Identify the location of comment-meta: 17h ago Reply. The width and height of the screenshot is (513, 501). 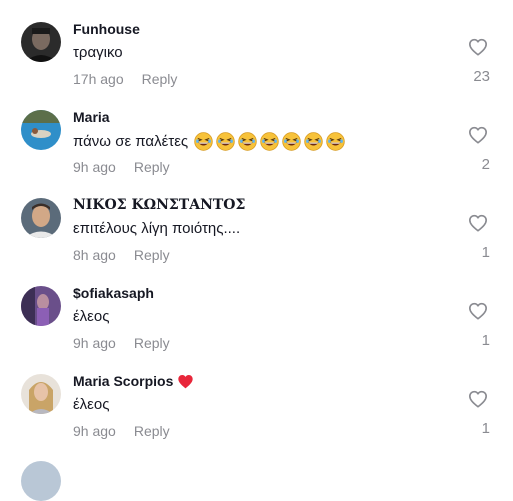
(125, 79).